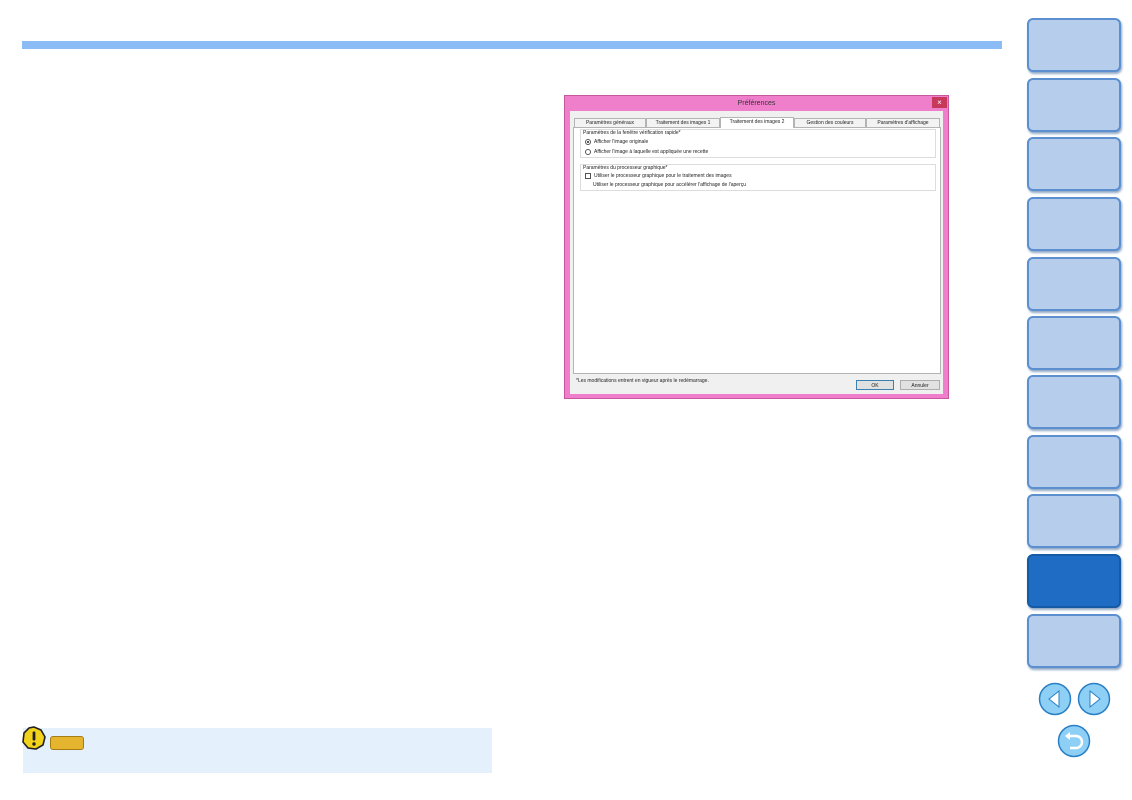 The image size is (1132, 800). I want to click on radio-original-label: Afficher l'image originale, so click(621, 142).